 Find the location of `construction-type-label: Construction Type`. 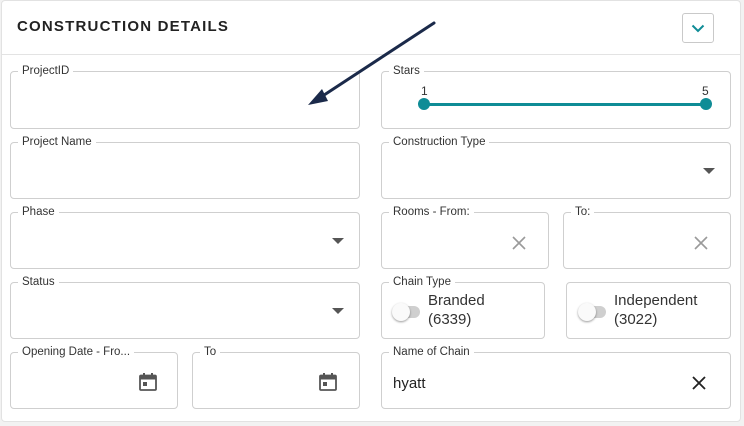

construction-type-label: Construction Type is located at coordinates (439, 142).